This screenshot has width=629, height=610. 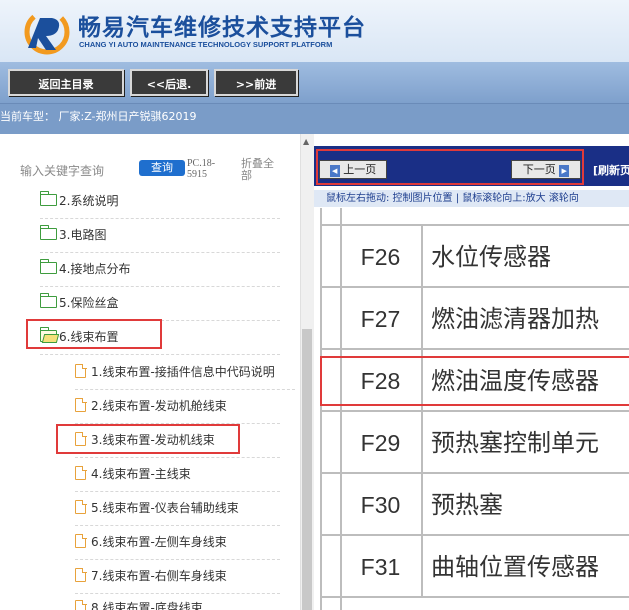 I want to click on pc-code-text: PC.18-5915, so click(x=201, y=169).